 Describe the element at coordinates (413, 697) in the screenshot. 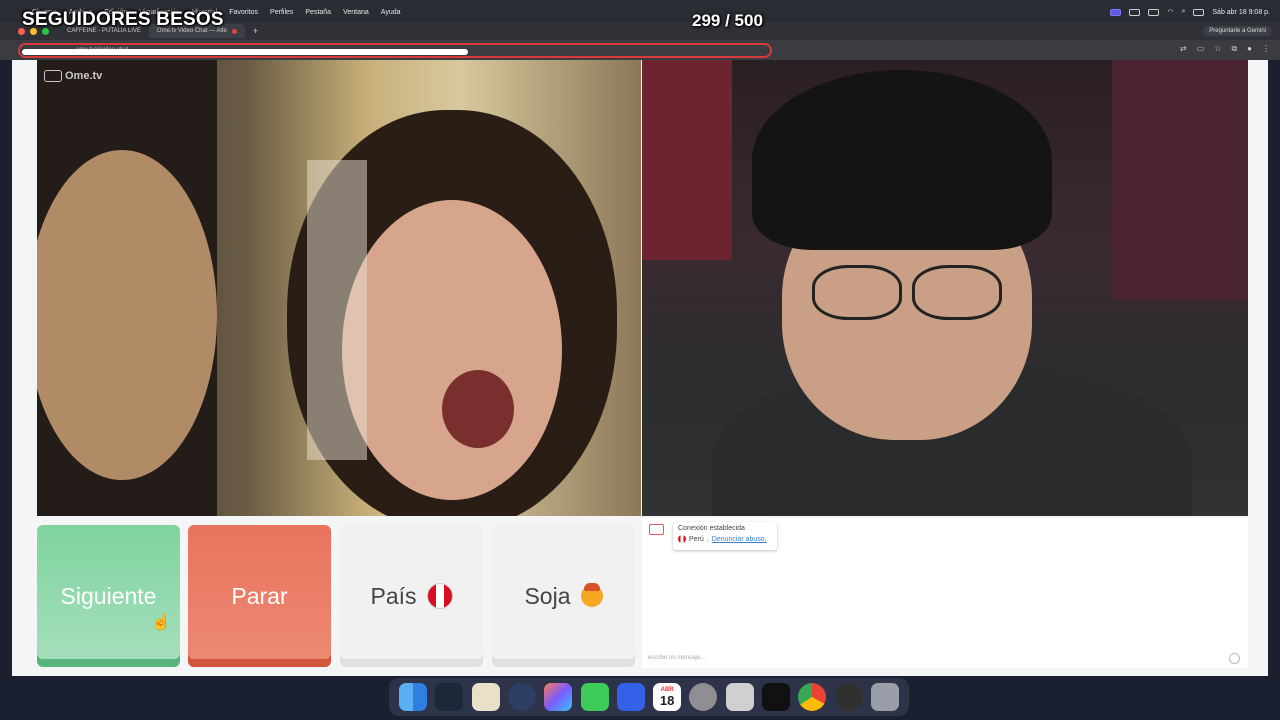

I see `finder-icon` at that location.